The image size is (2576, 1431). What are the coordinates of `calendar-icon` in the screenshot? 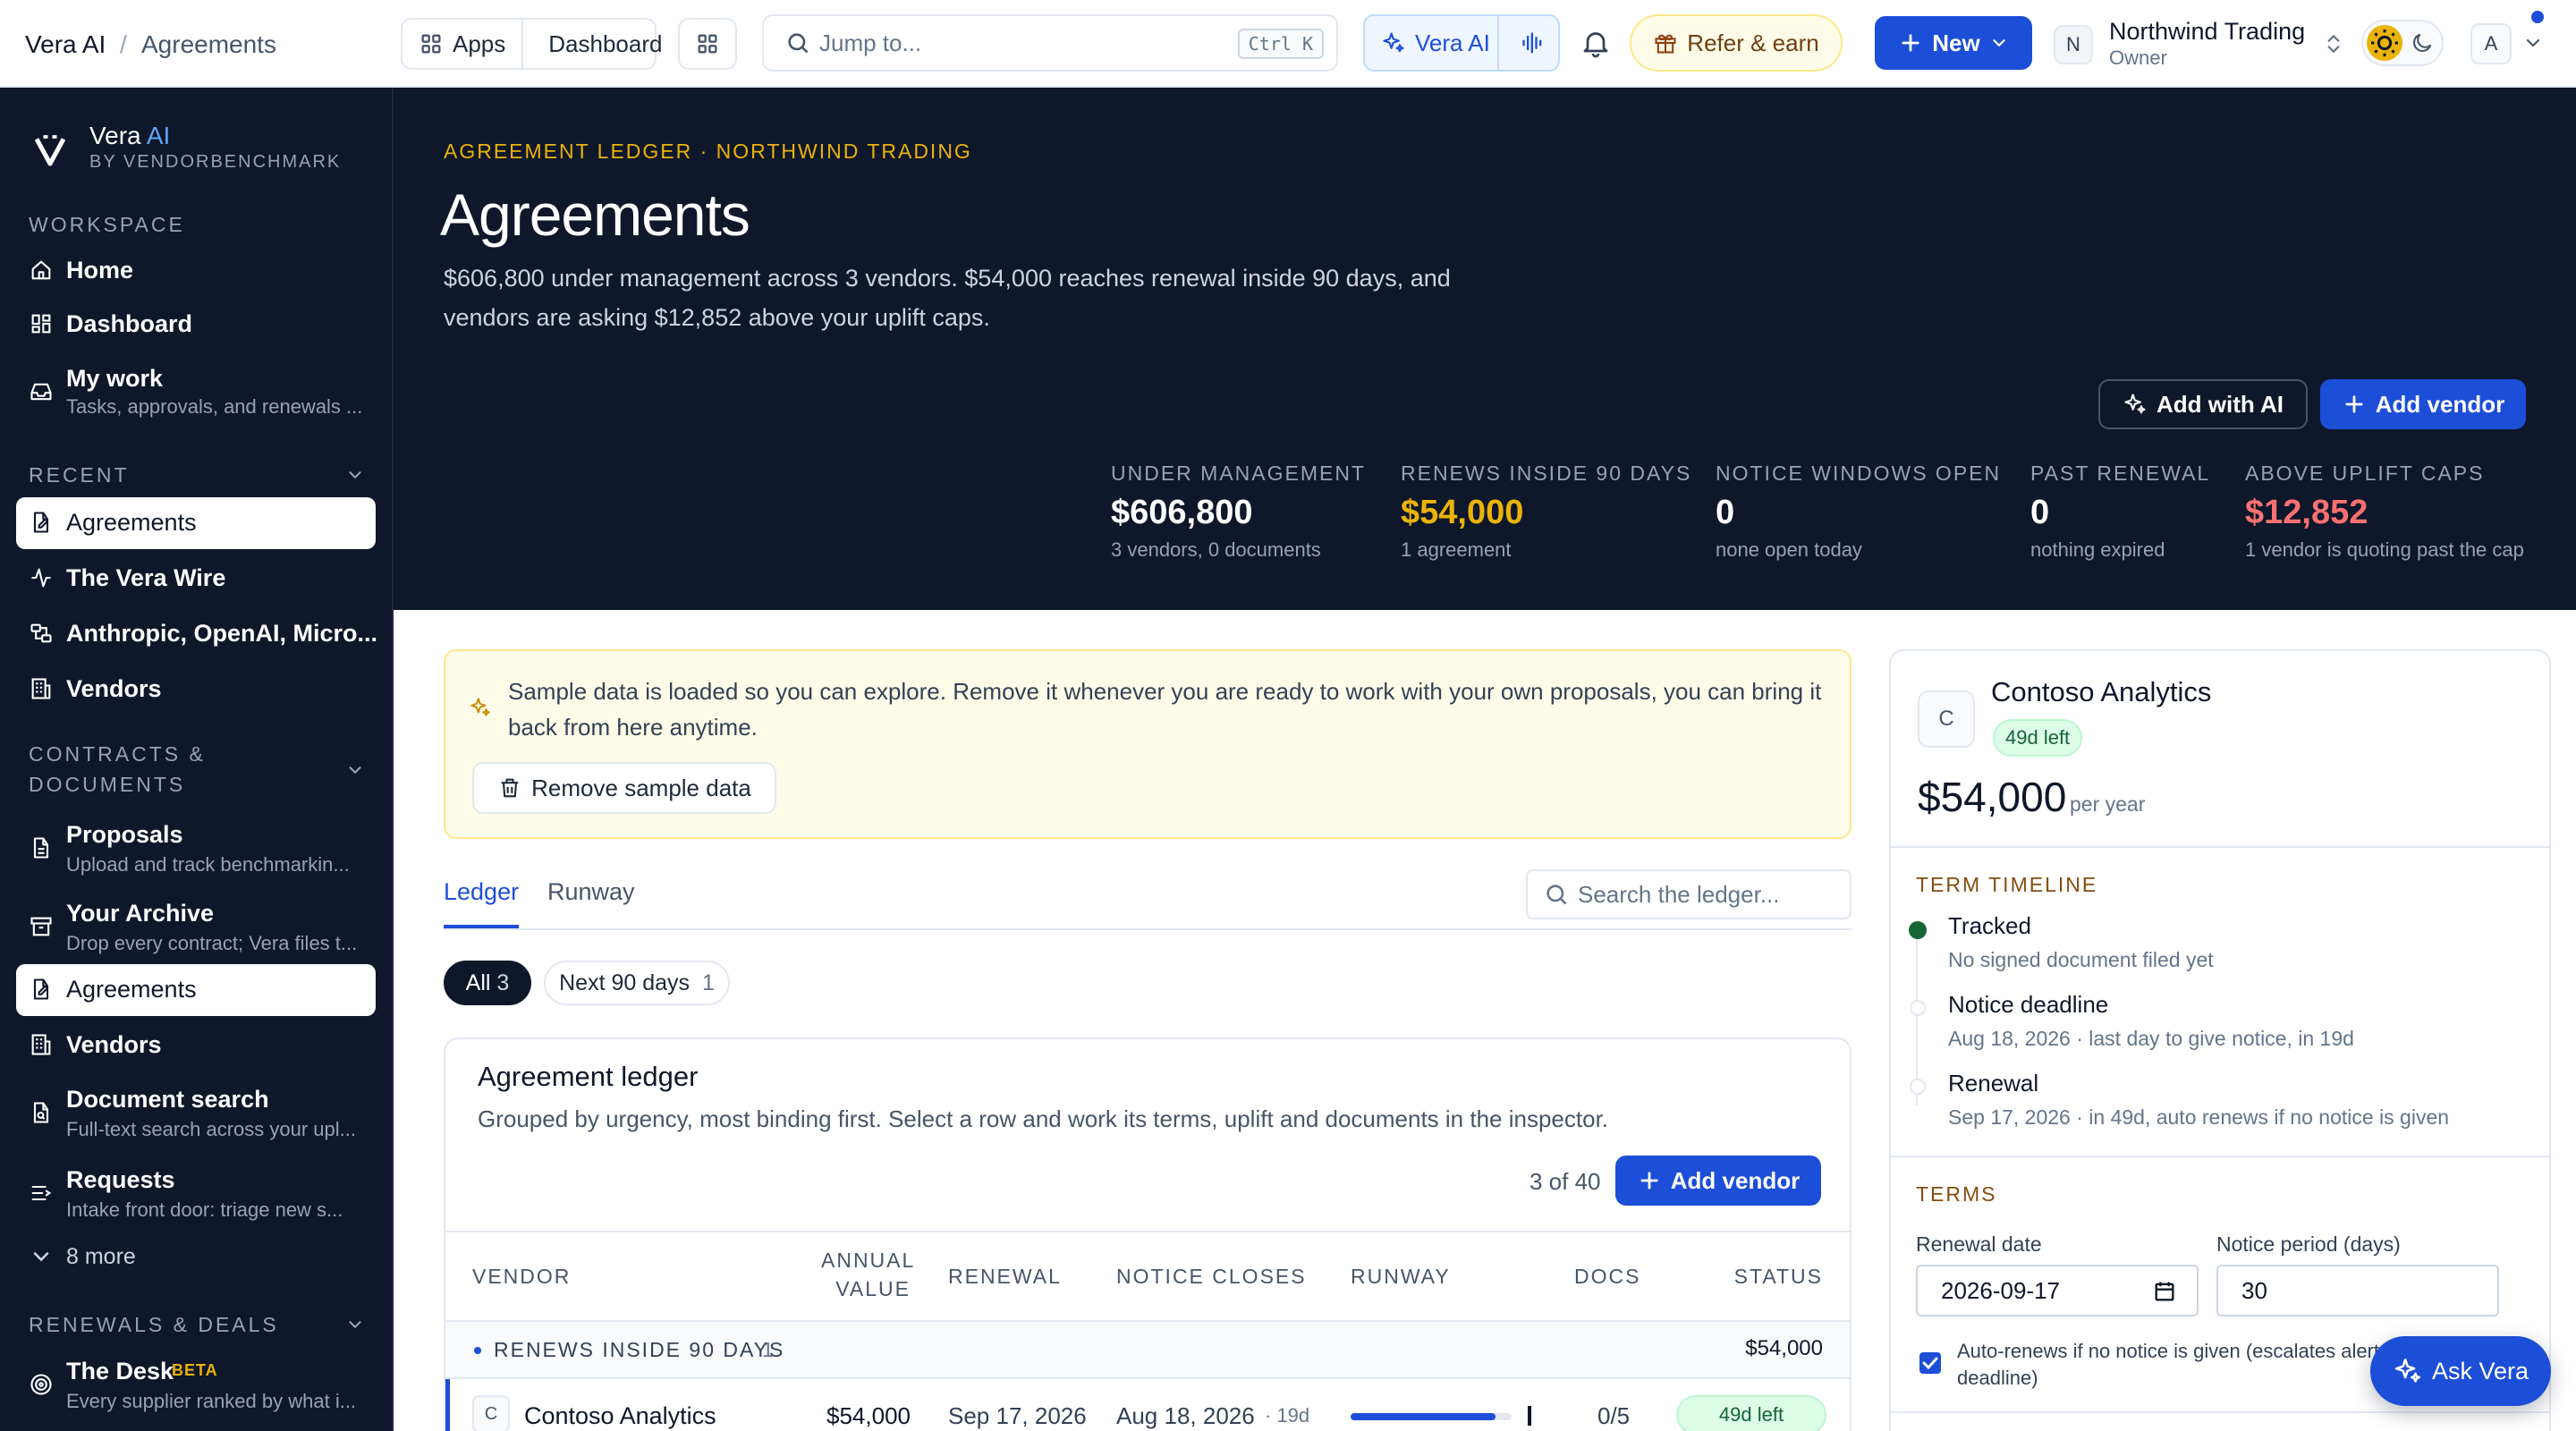 It's located at (2164, 1292).